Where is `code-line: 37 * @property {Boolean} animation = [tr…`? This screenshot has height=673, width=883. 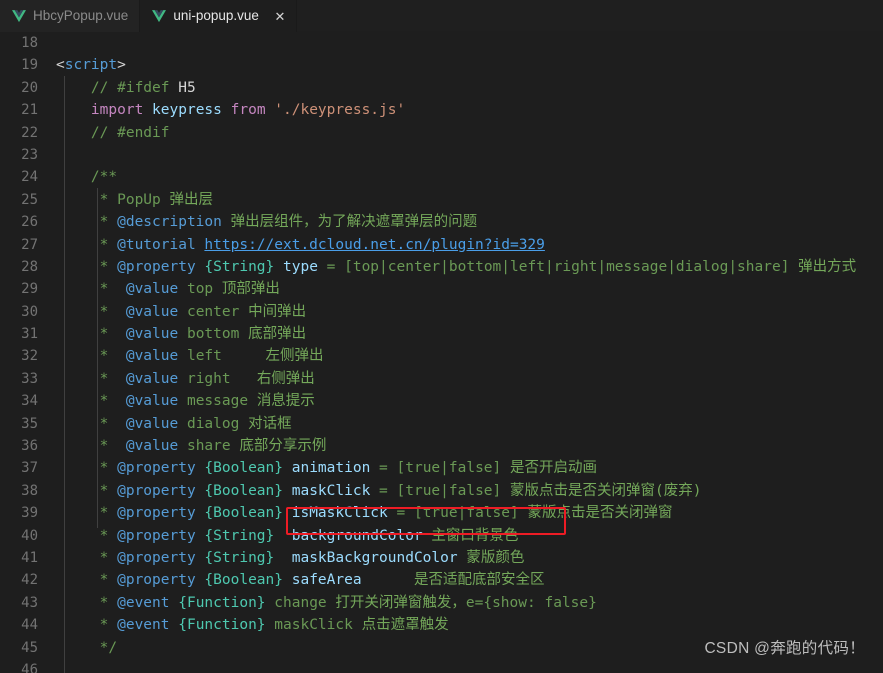 code-line: 37 * @property {Boolean} animation = [tr… is located at coordinates (441, 468).